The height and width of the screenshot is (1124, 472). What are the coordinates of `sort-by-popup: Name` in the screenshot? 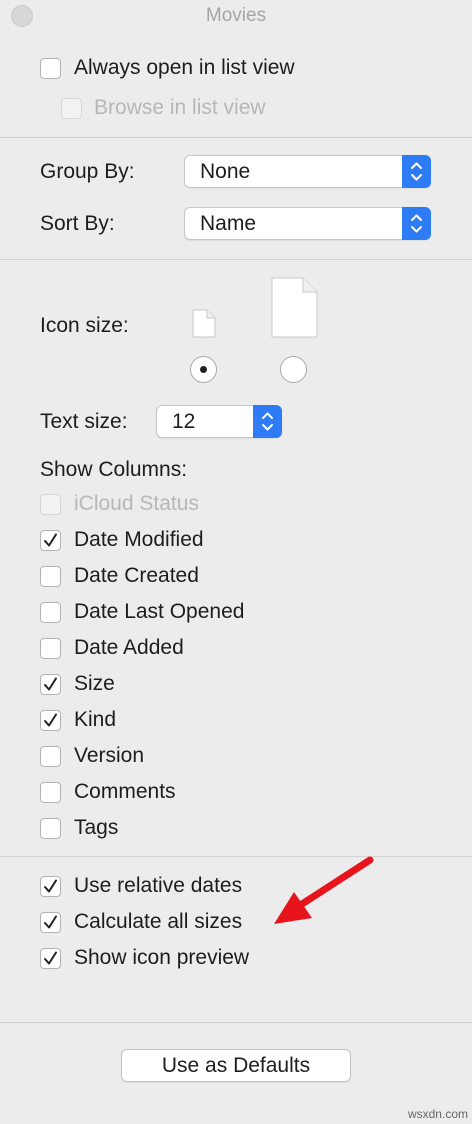 It's located at (307, 223).